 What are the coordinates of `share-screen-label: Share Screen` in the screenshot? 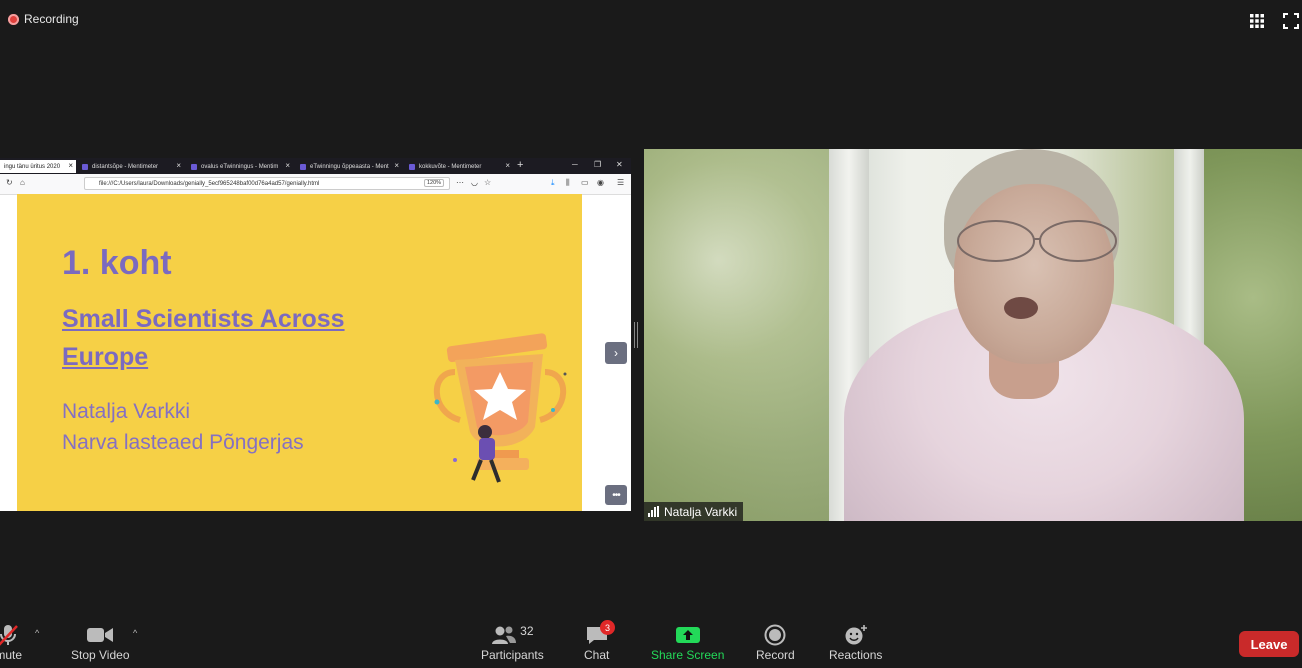 It's located at (688, 655).